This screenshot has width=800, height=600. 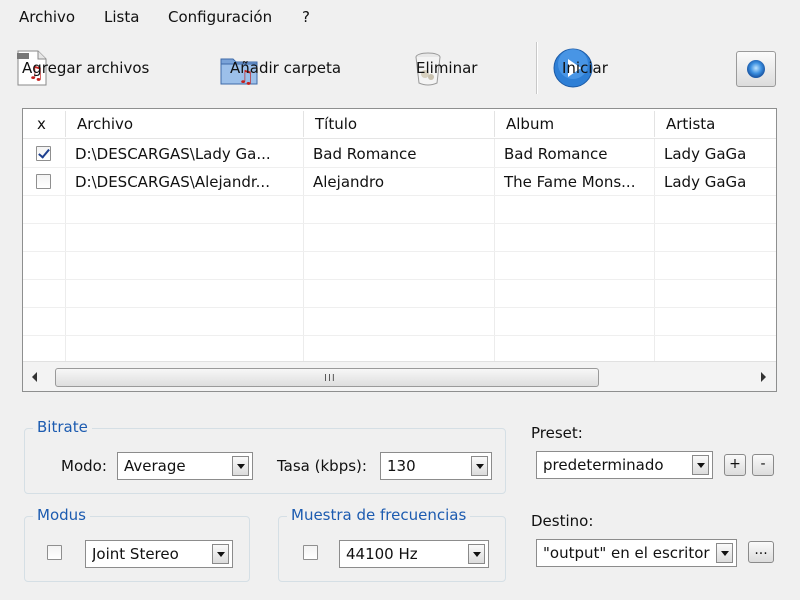 What do you see at coordinates (84, 466) in the screenshot?
I see `mode-label: Modo:` at bounding box center [84, 466].